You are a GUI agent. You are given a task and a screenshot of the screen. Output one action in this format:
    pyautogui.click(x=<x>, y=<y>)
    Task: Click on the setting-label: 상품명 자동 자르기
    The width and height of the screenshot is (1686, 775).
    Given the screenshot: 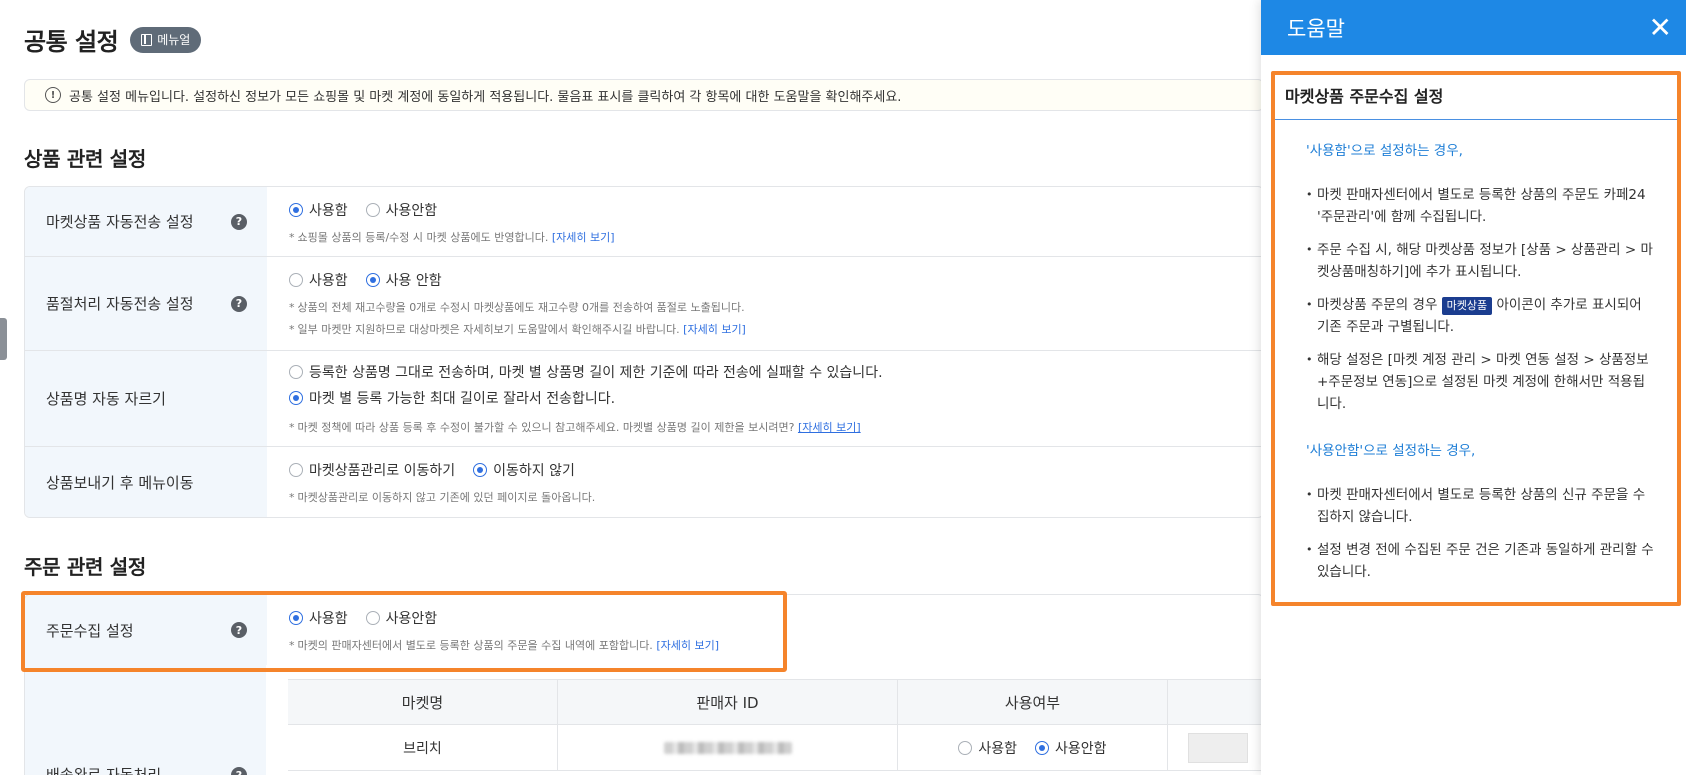 What is the action you would take?
    pyautogui.click(x=146, y=398)
    